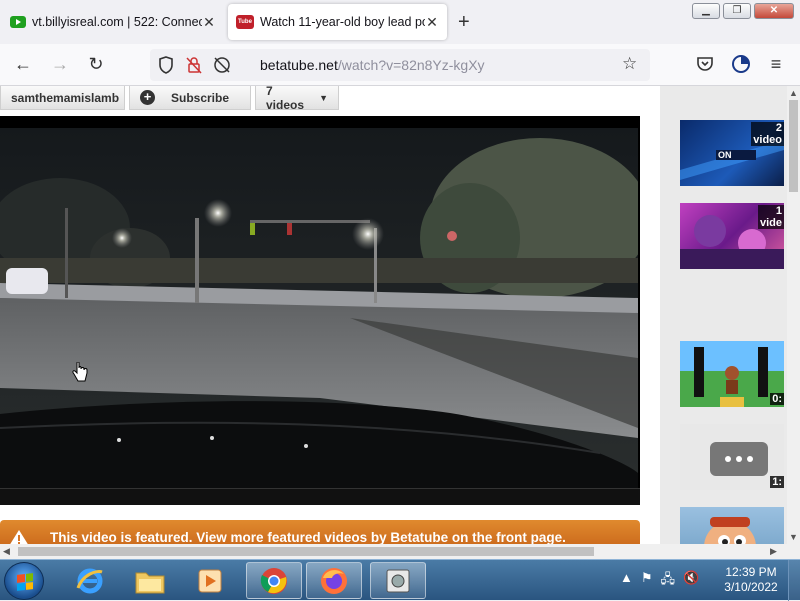 The width and height of the screenshot is (800, 601). I want to click on tracking-blocked-icon, so click(194, 65).